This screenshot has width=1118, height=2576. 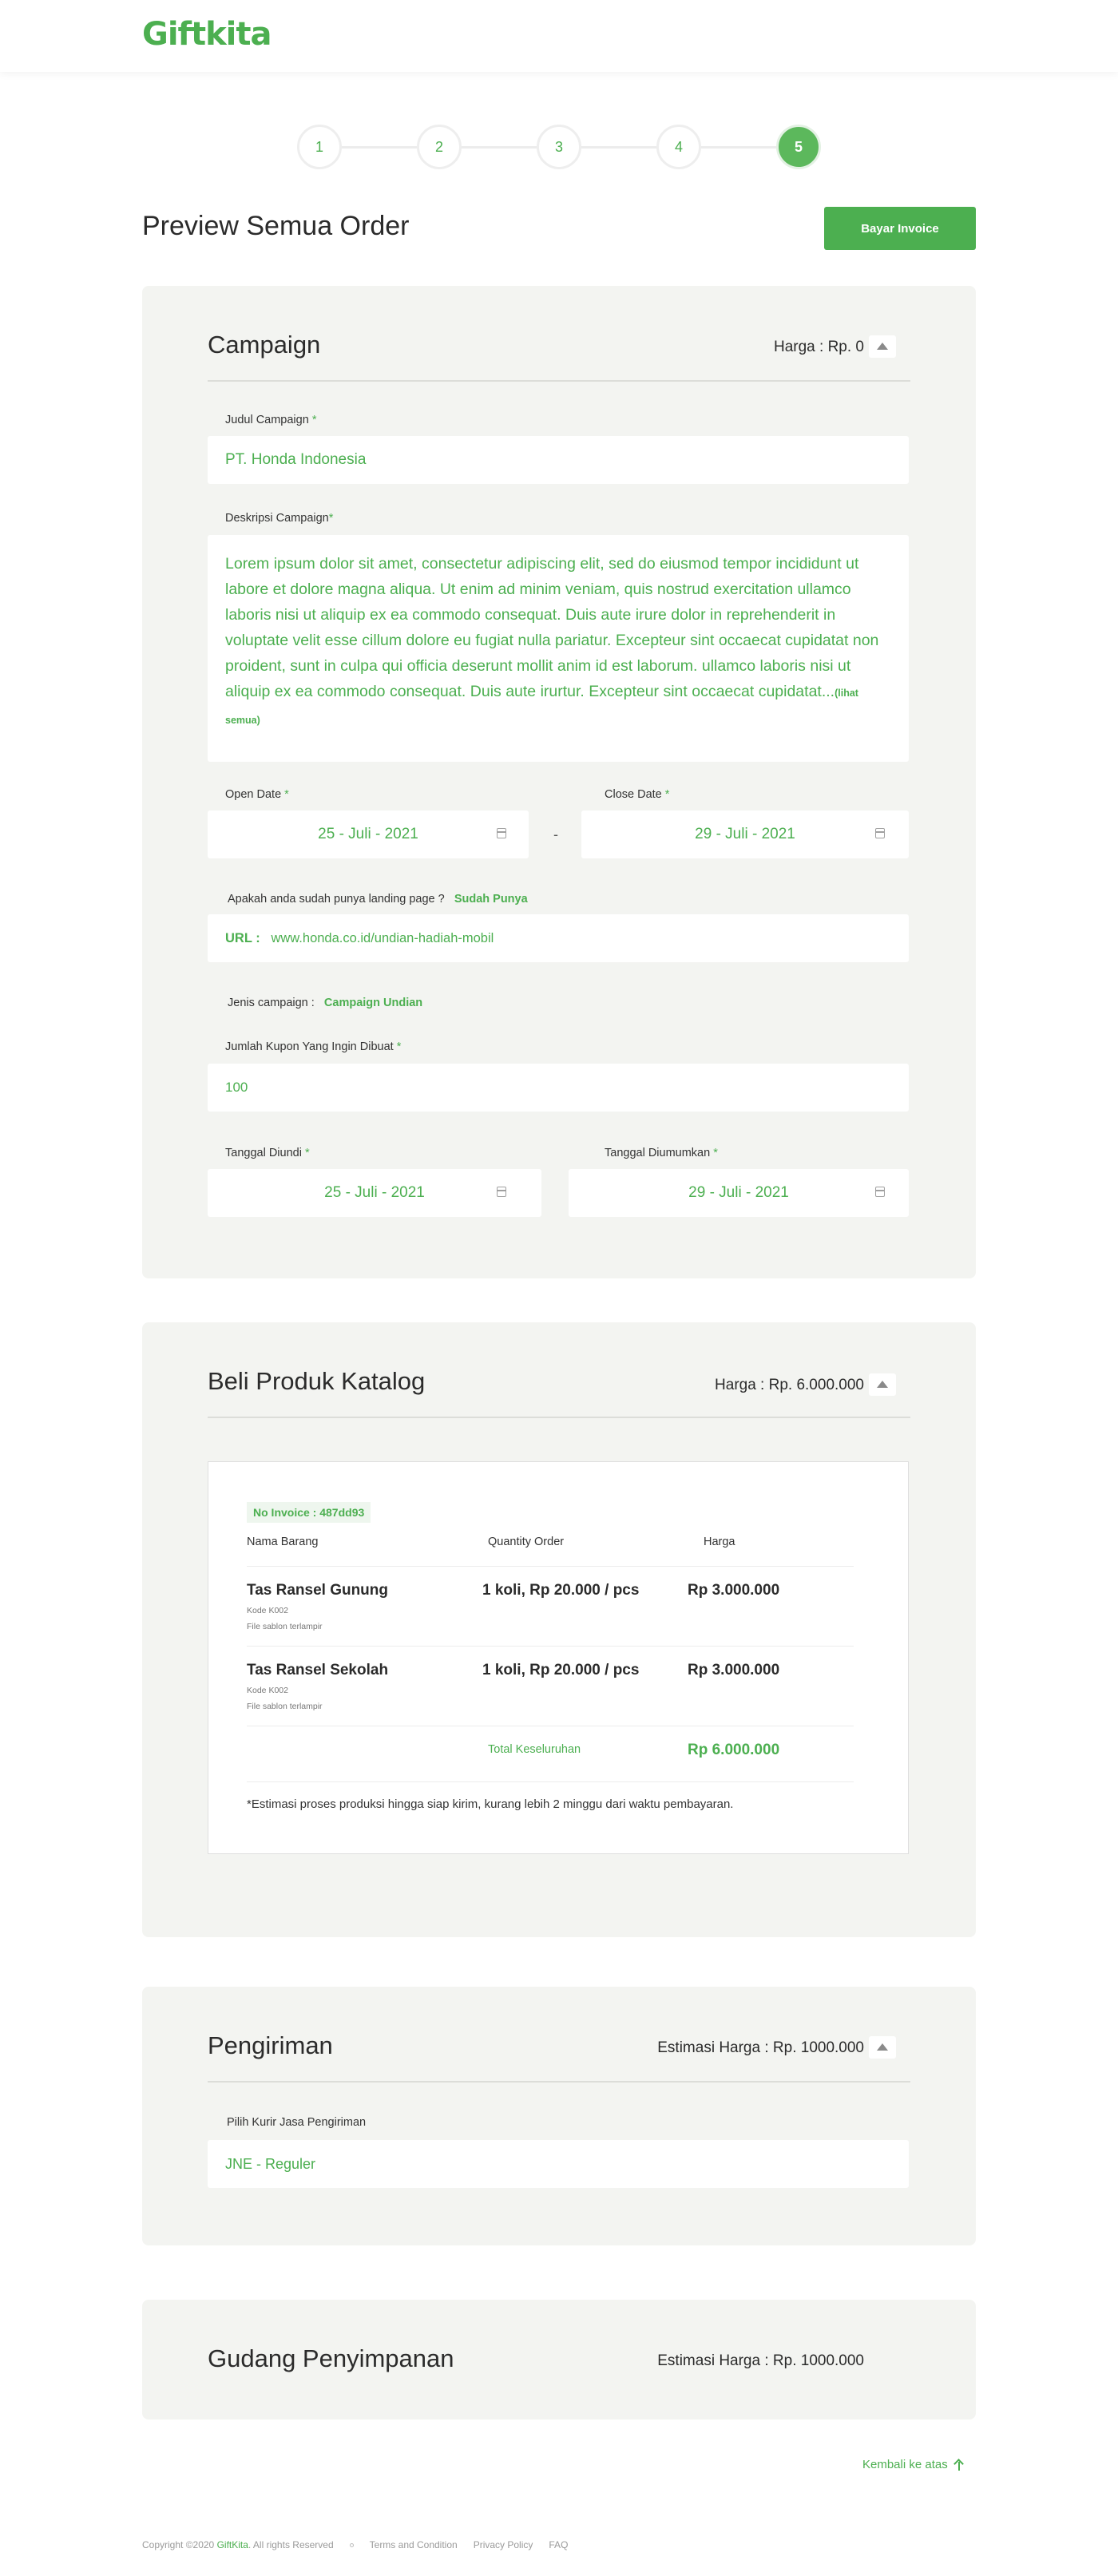 I want to click on step-1: 1, so click(x=319, y=147).